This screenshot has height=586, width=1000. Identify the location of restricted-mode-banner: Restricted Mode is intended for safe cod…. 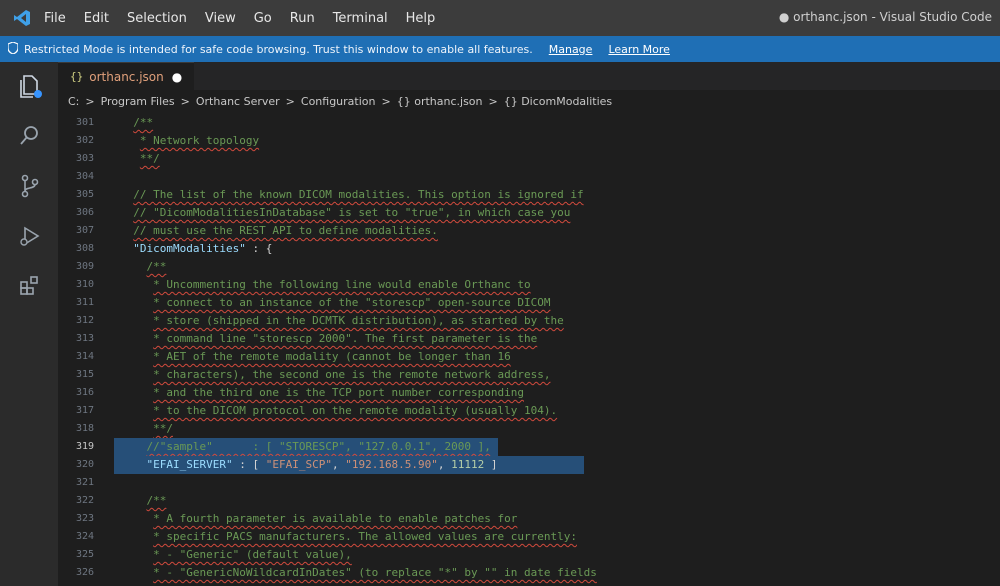
(500, 49).